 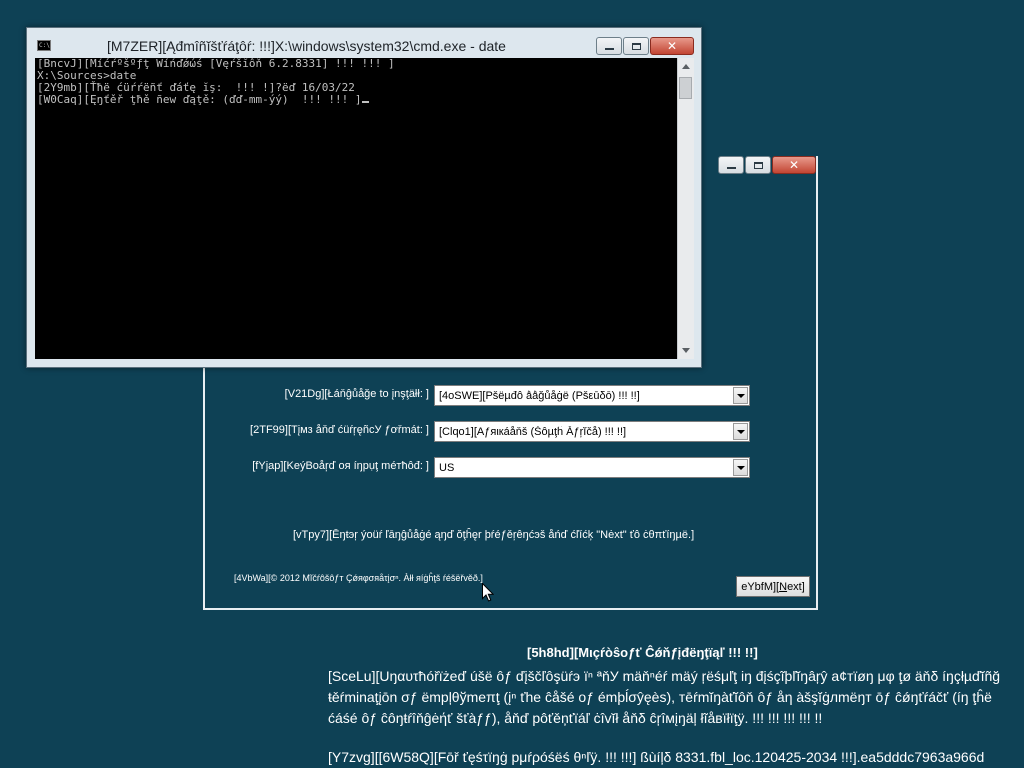 What do you see at coordinates (796, 586) in the screenshot?
I see `next-label-suffix: ext]` at bounding box center [796, 586].